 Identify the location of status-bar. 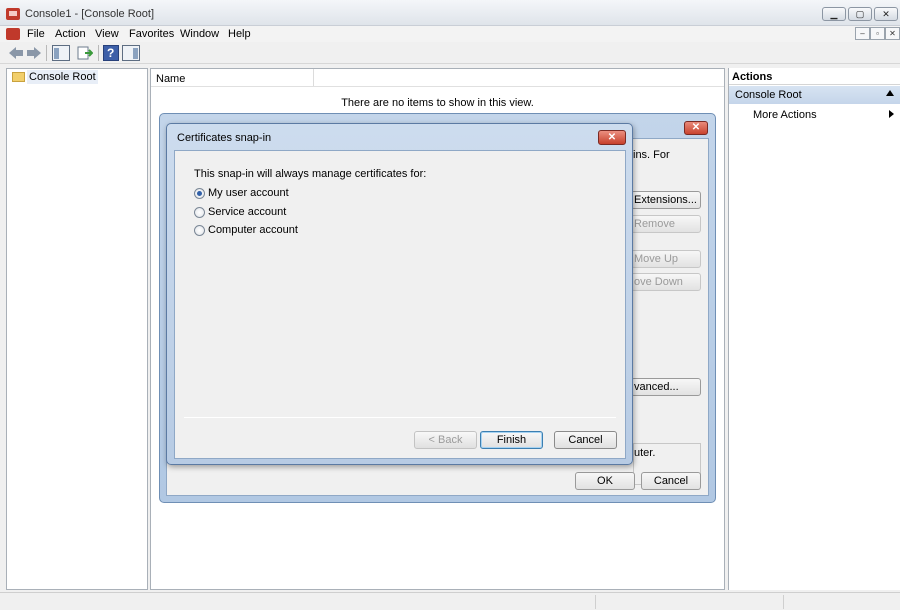
(450, 601).